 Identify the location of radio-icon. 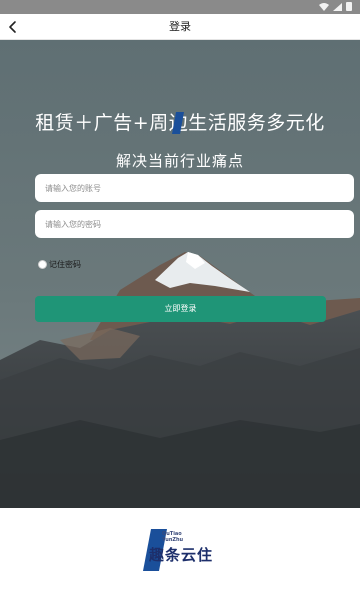
(42, 264).